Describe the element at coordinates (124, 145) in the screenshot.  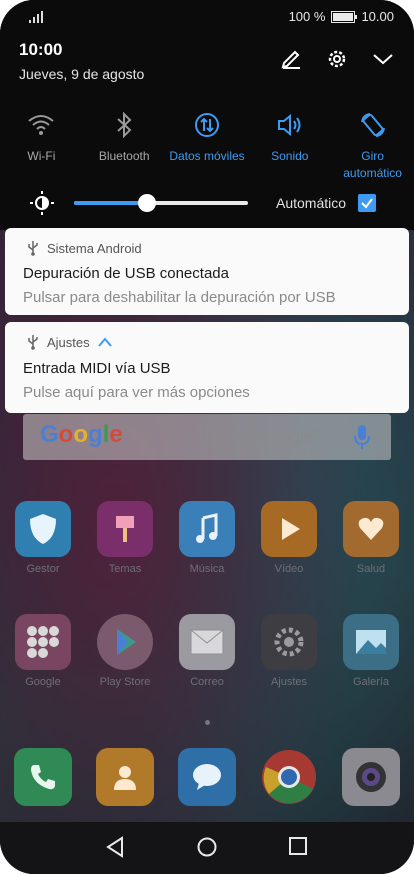
I see `tile-bluetooth: Bluetooth` at that location.